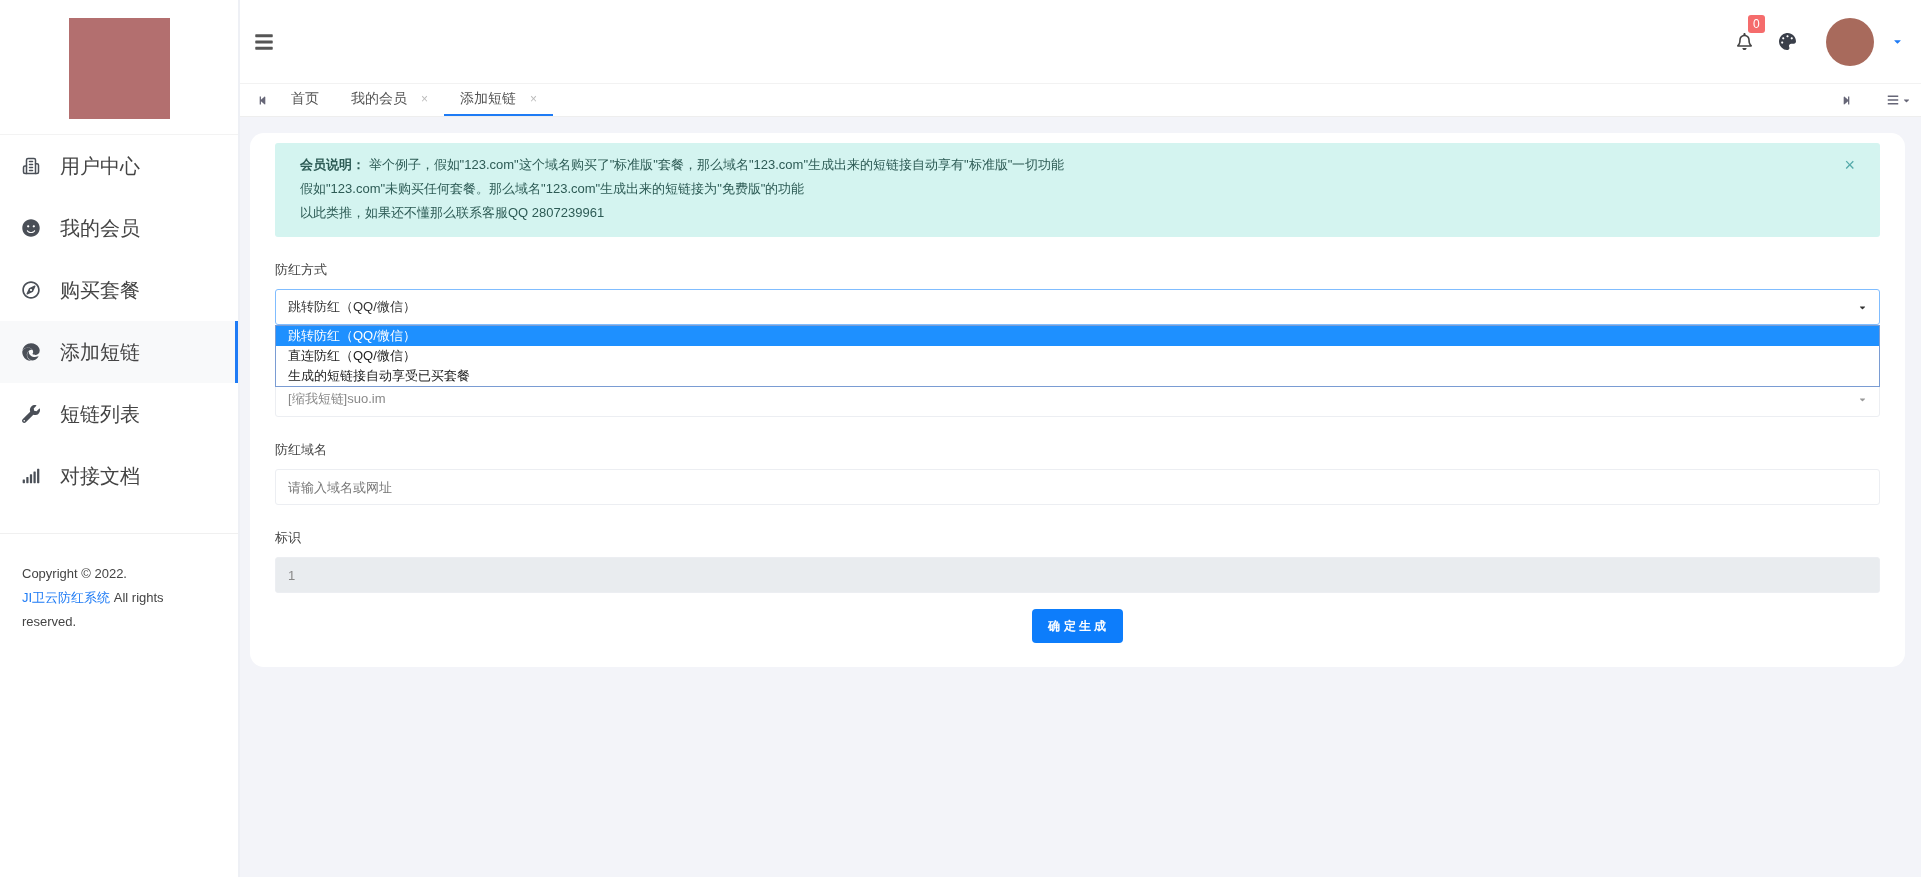 The height and width of the screenshot is (877, 1921). Describe the element at coordinates (683, 165) in the screenshot. I see `alert-text: 会员说明： 举个例子，假如"123.com"这个域名购买了"标准版"套餐，那么域名"123.com"生成出来的短链接自动享有"标准版"一切功能` at that location.